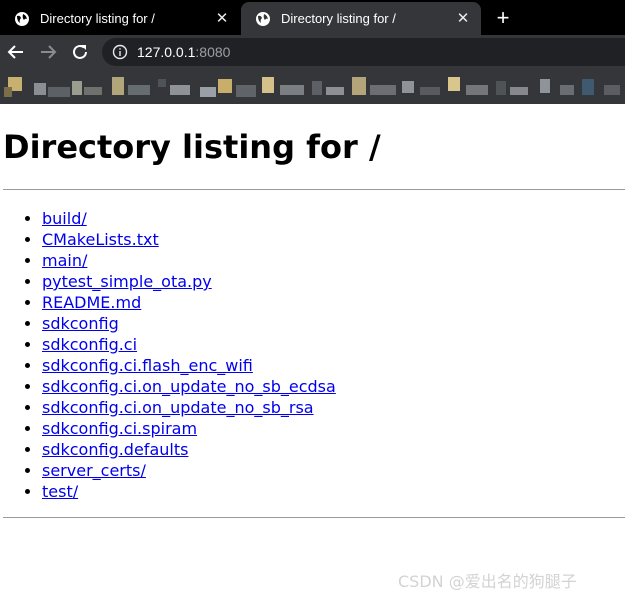 Image resolution: width=625 pixels, height=597 pixels. Describe the element at coordinates (327, 491) in the screenshot. I see `list-item: test/` at that location.